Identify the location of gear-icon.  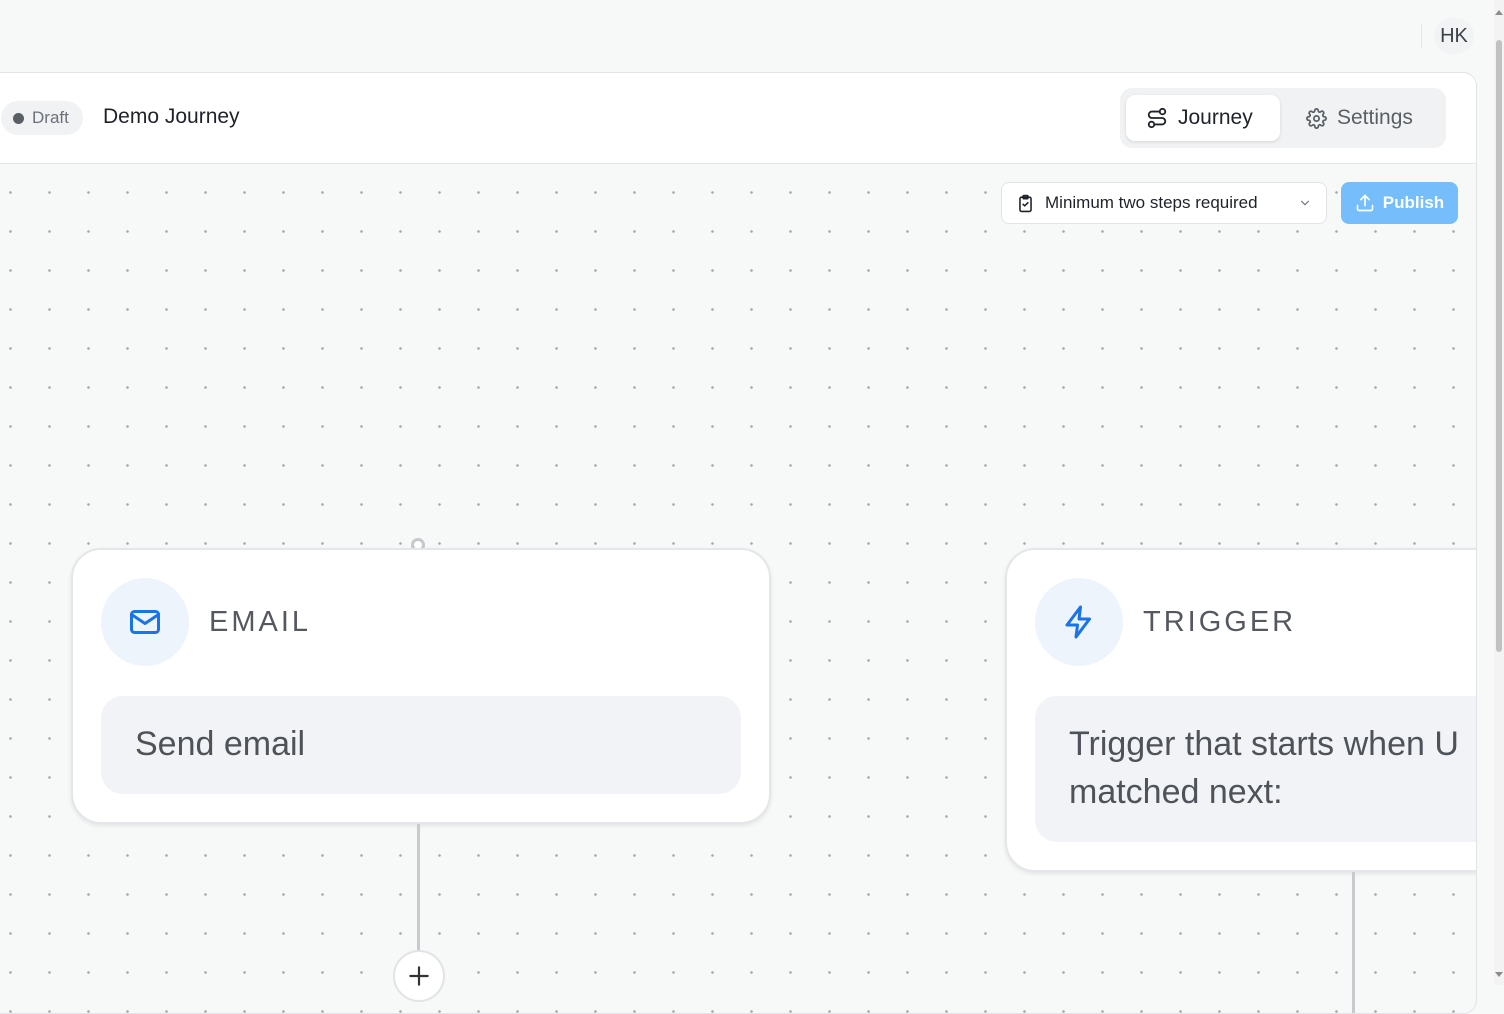
(1316, 118).